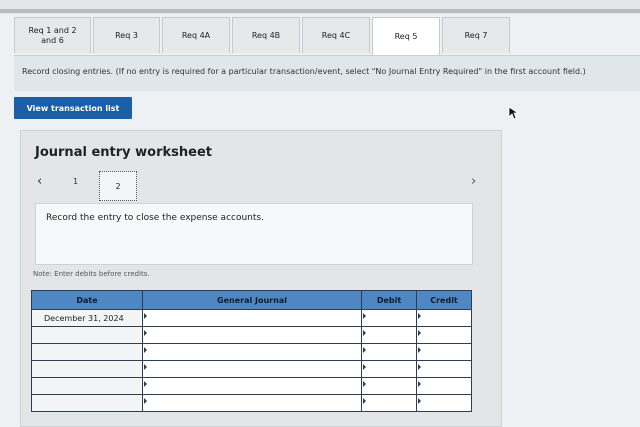 This screenshot has width=640, height=427. What do you see at coordinates (476, 35) in the screenshot?
I see `tab-req-7: Req 7` at bounding box center [476, 35].